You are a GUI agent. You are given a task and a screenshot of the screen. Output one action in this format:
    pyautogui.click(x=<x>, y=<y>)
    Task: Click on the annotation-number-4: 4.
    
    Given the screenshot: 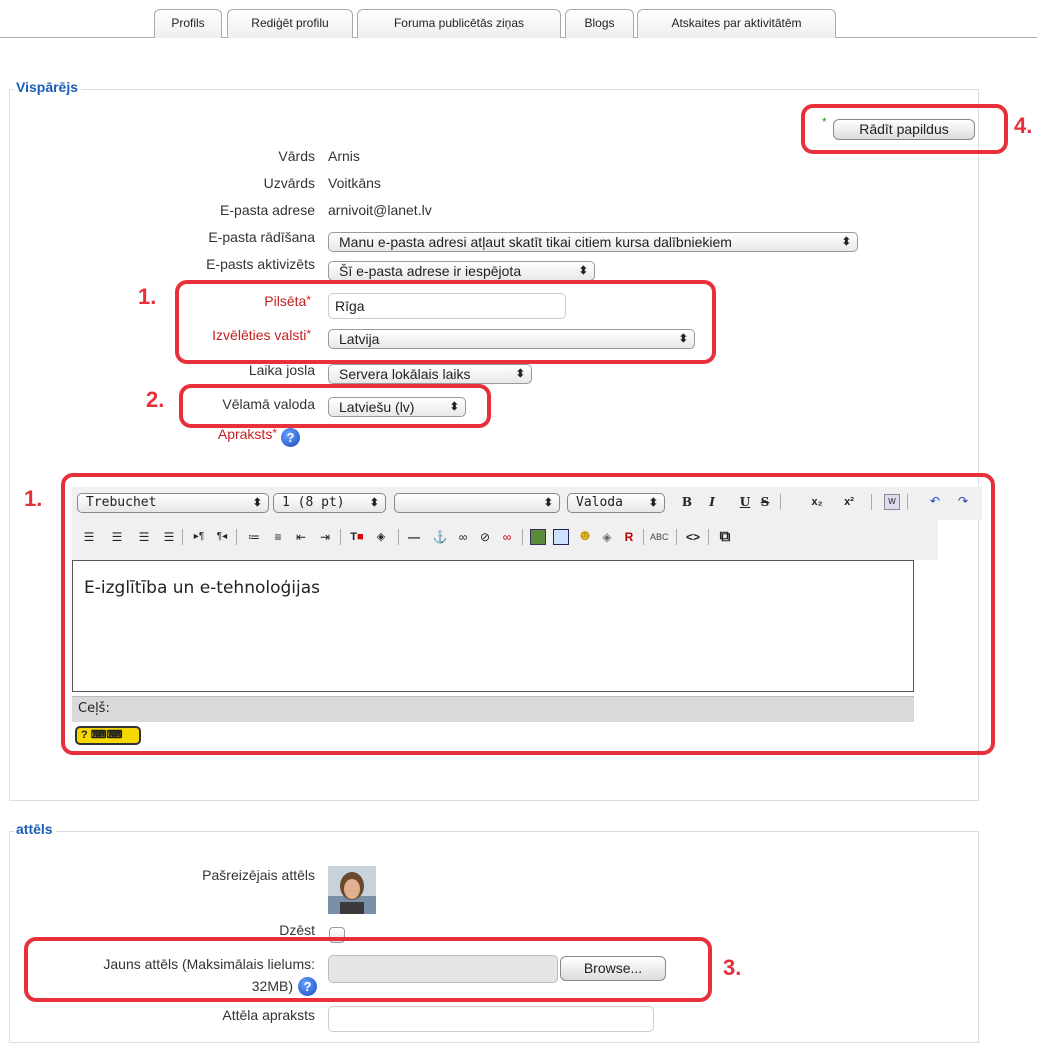 What is the action you would take?
    pyautogui.click(x=1023, y=125)
    